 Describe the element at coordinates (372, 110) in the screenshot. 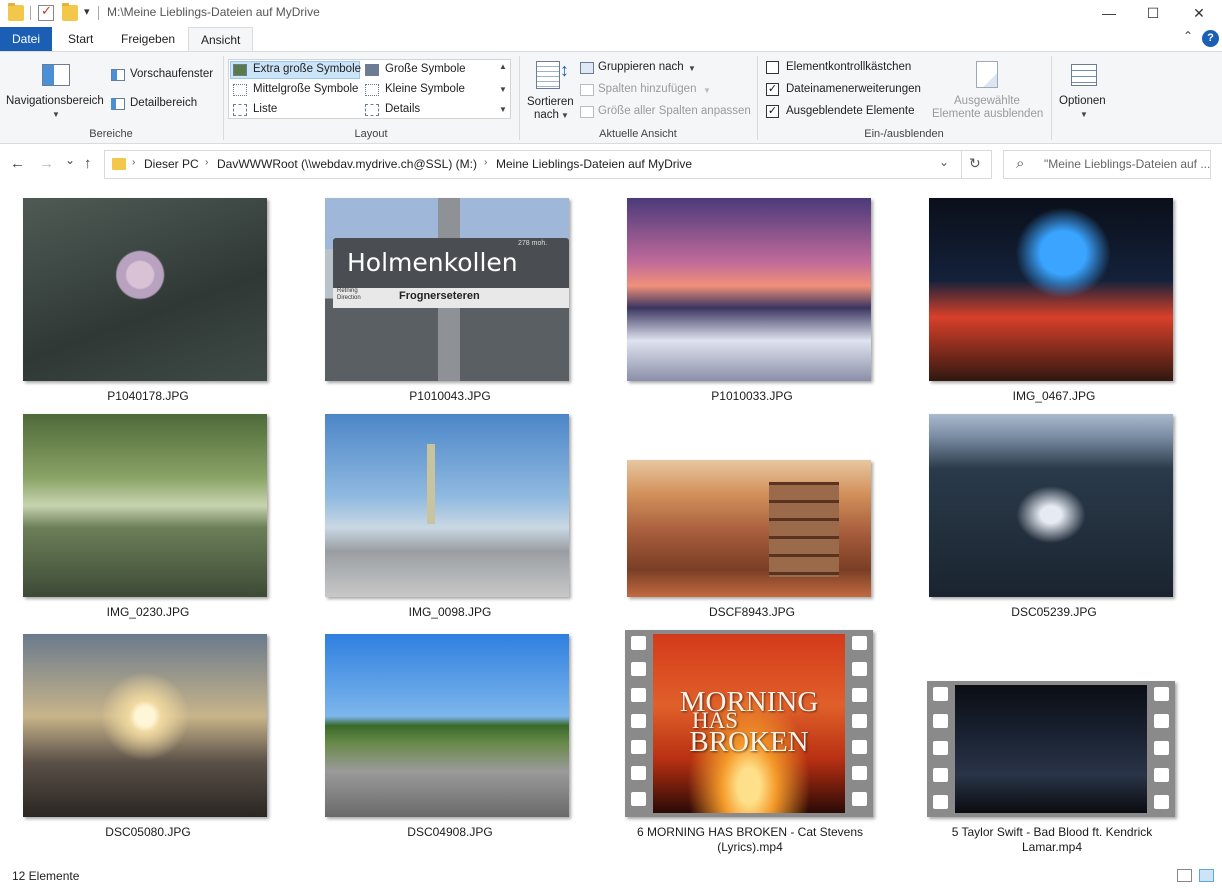

I see `details-icon` at that location.